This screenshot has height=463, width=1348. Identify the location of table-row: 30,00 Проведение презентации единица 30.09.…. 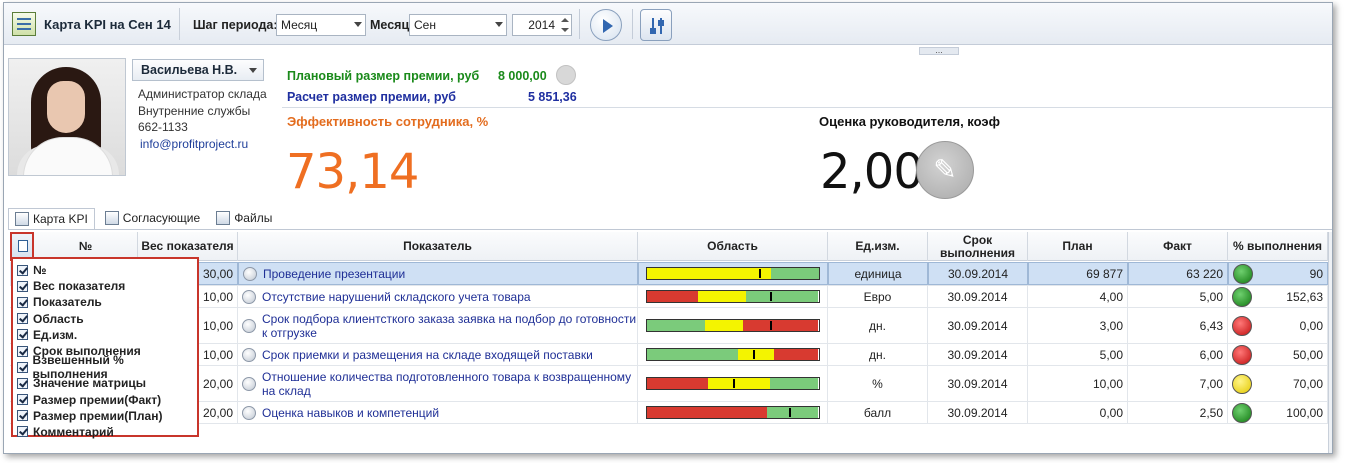
(671, 274).